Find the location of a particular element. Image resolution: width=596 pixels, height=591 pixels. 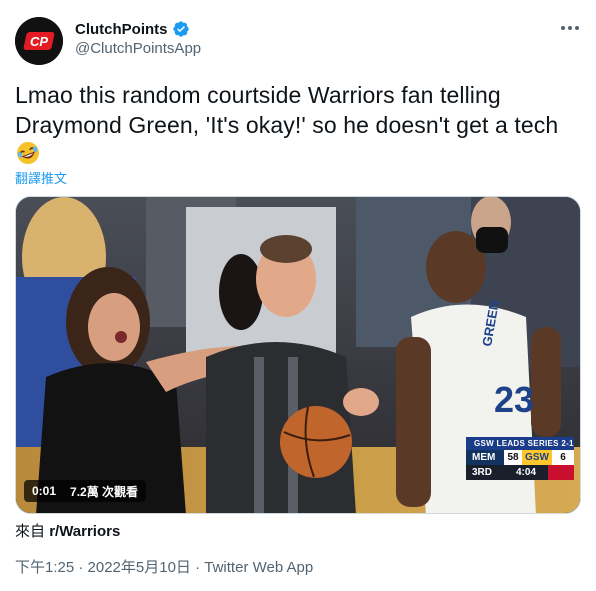

game-clock: 4:04 is located at coordinates (525, 472).